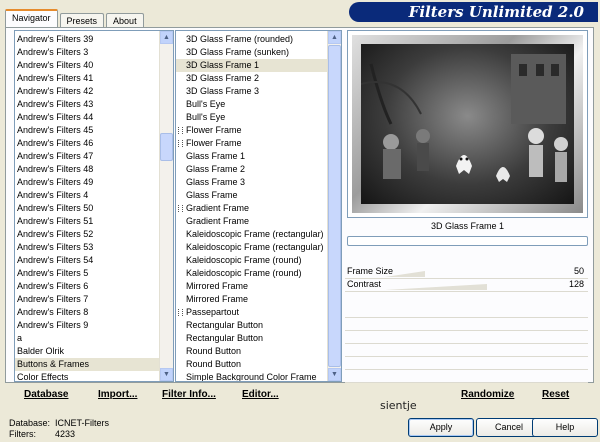  I want to click on category-item: Andrew's Filters 51, so click(87, 221).